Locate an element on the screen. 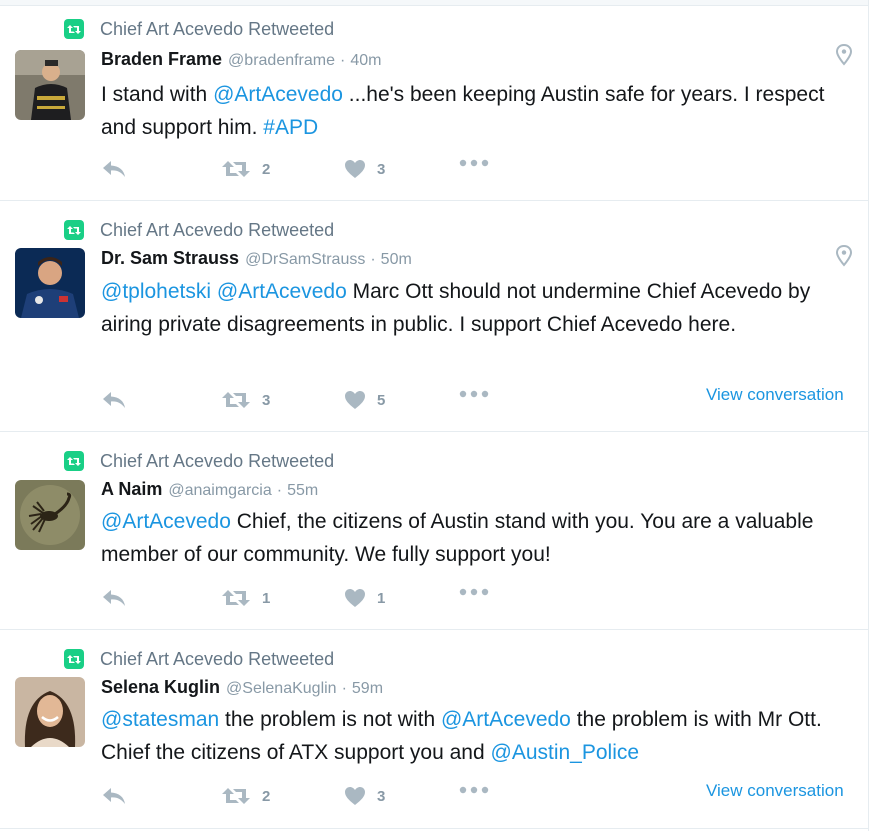  timeline-right-border is located at coordinates (868, 415).